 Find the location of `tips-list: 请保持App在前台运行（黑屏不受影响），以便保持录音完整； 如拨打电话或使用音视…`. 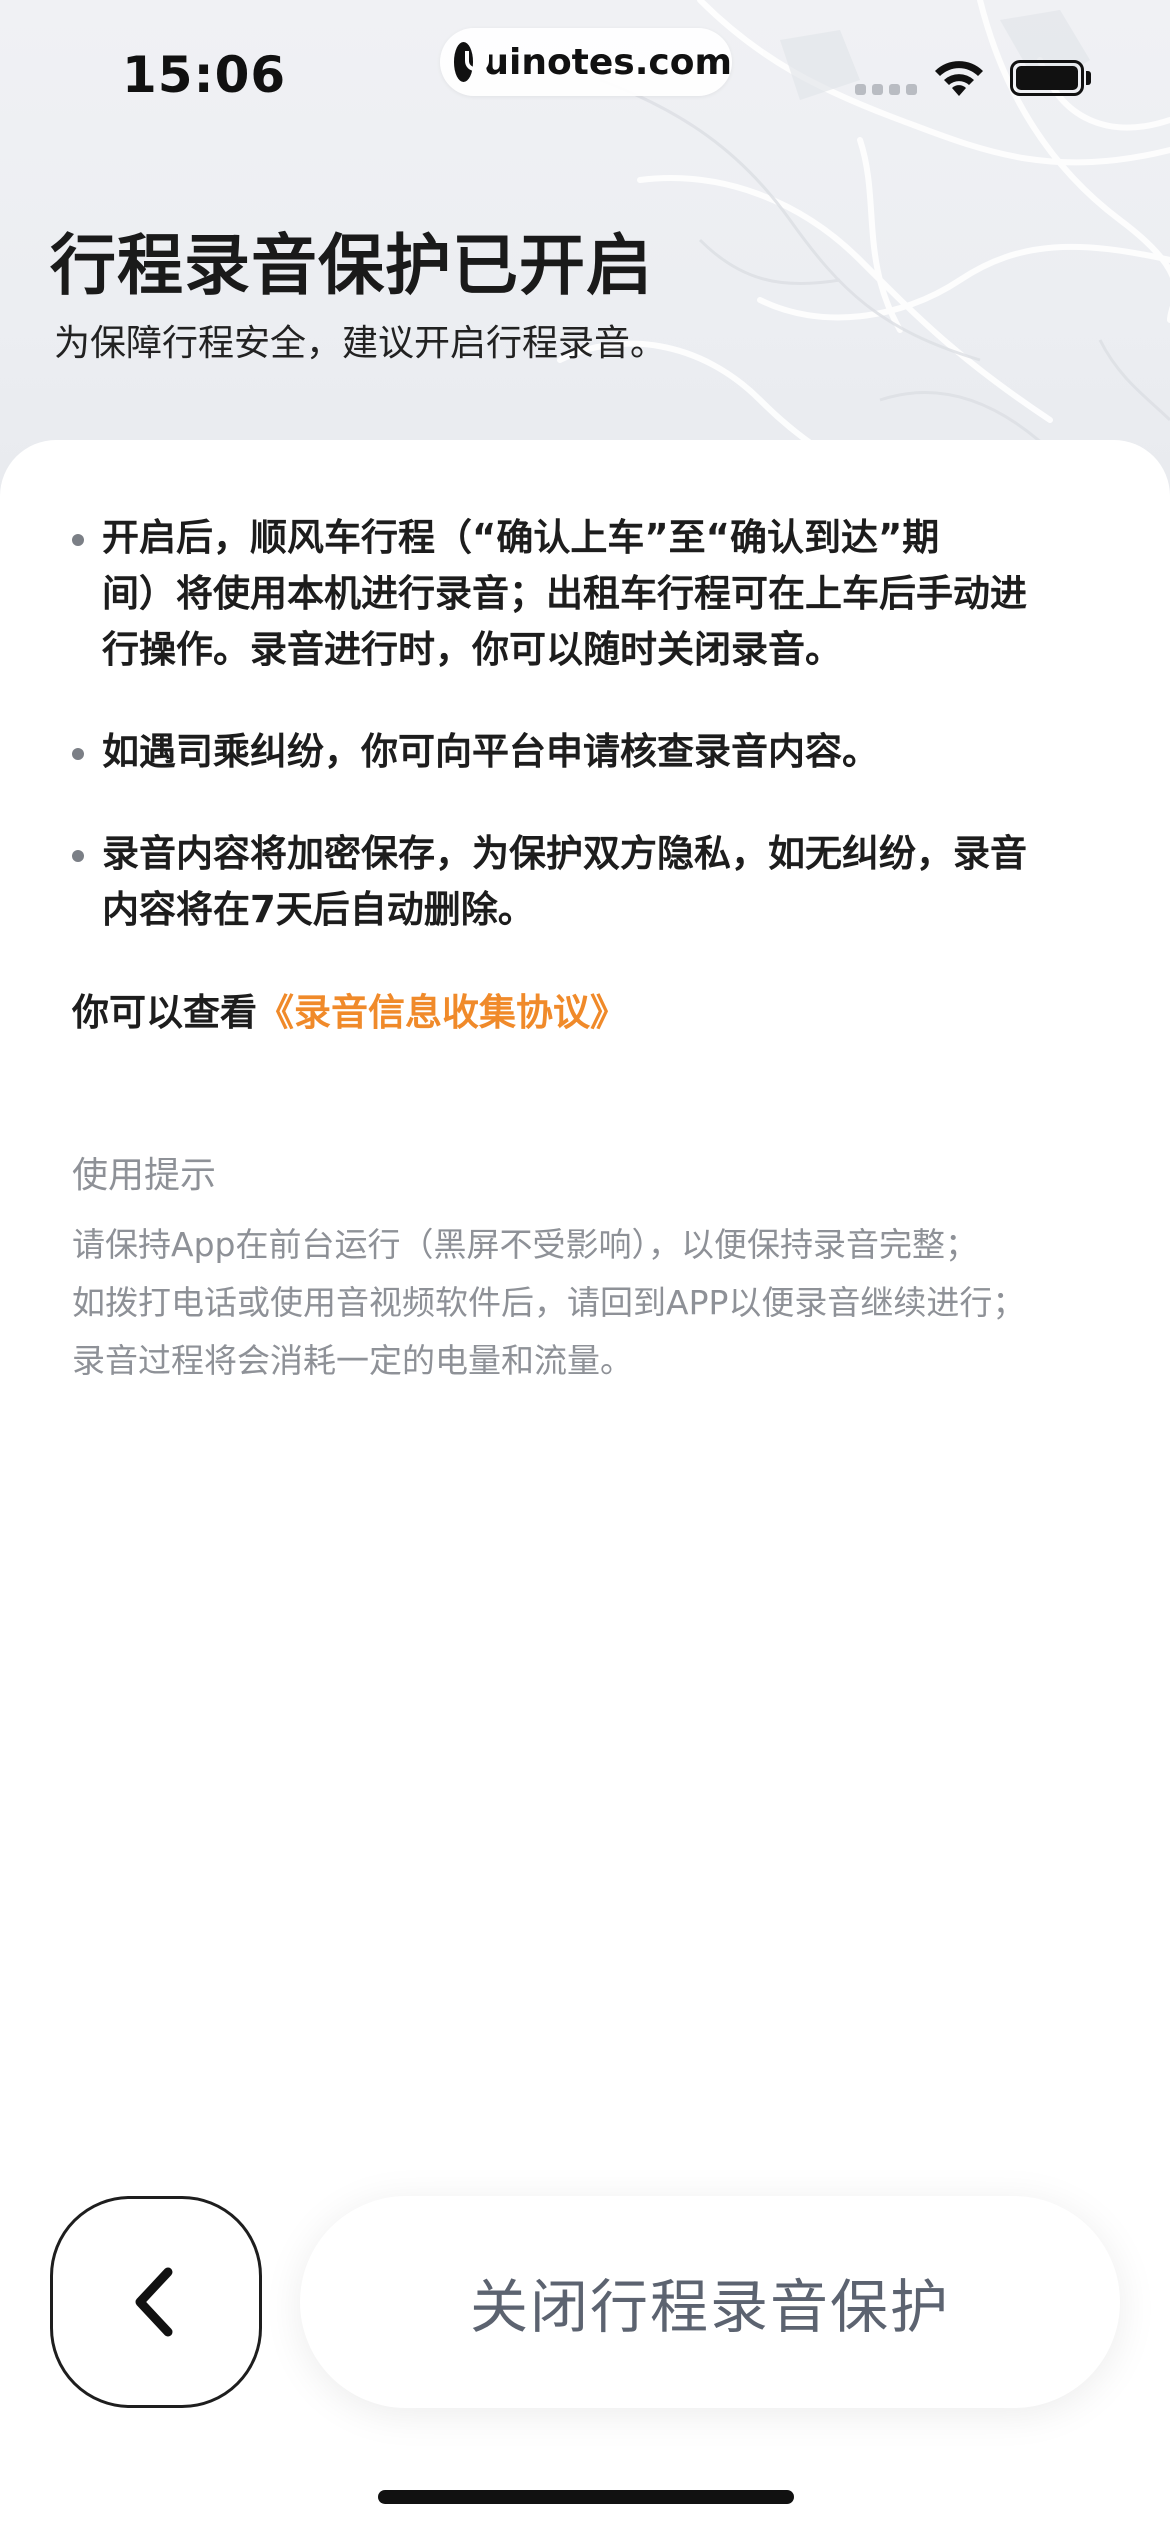

tips-list: 请保持App在前台运行（黑屏不受影响），以便保持录音完整； 如拨打电话或使用音视… is located at coordinates (548, 1303).